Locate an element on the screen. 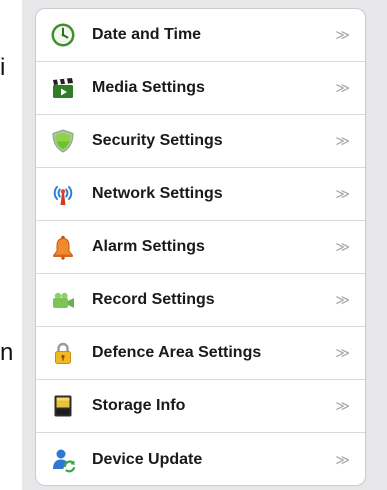 This screenshot has width=387, height=490. menu-item-alarm-settings: Alarm Settings ≫ is located at coordinates (200, 247).